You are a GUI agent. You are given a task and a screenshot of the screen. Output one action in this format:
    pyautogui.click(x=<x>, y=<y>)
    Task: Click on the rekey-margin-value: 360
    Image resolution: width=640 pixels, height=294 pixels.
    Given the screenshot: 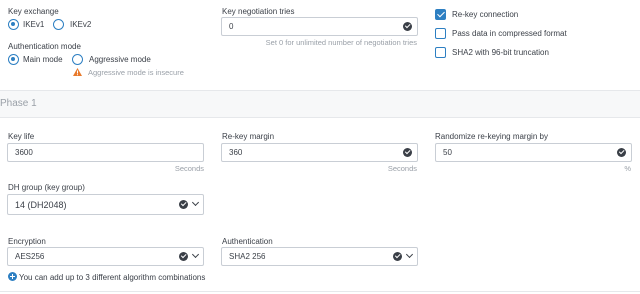 What is the action you would take?
    pyautogui.click(x=236, y=152)
    